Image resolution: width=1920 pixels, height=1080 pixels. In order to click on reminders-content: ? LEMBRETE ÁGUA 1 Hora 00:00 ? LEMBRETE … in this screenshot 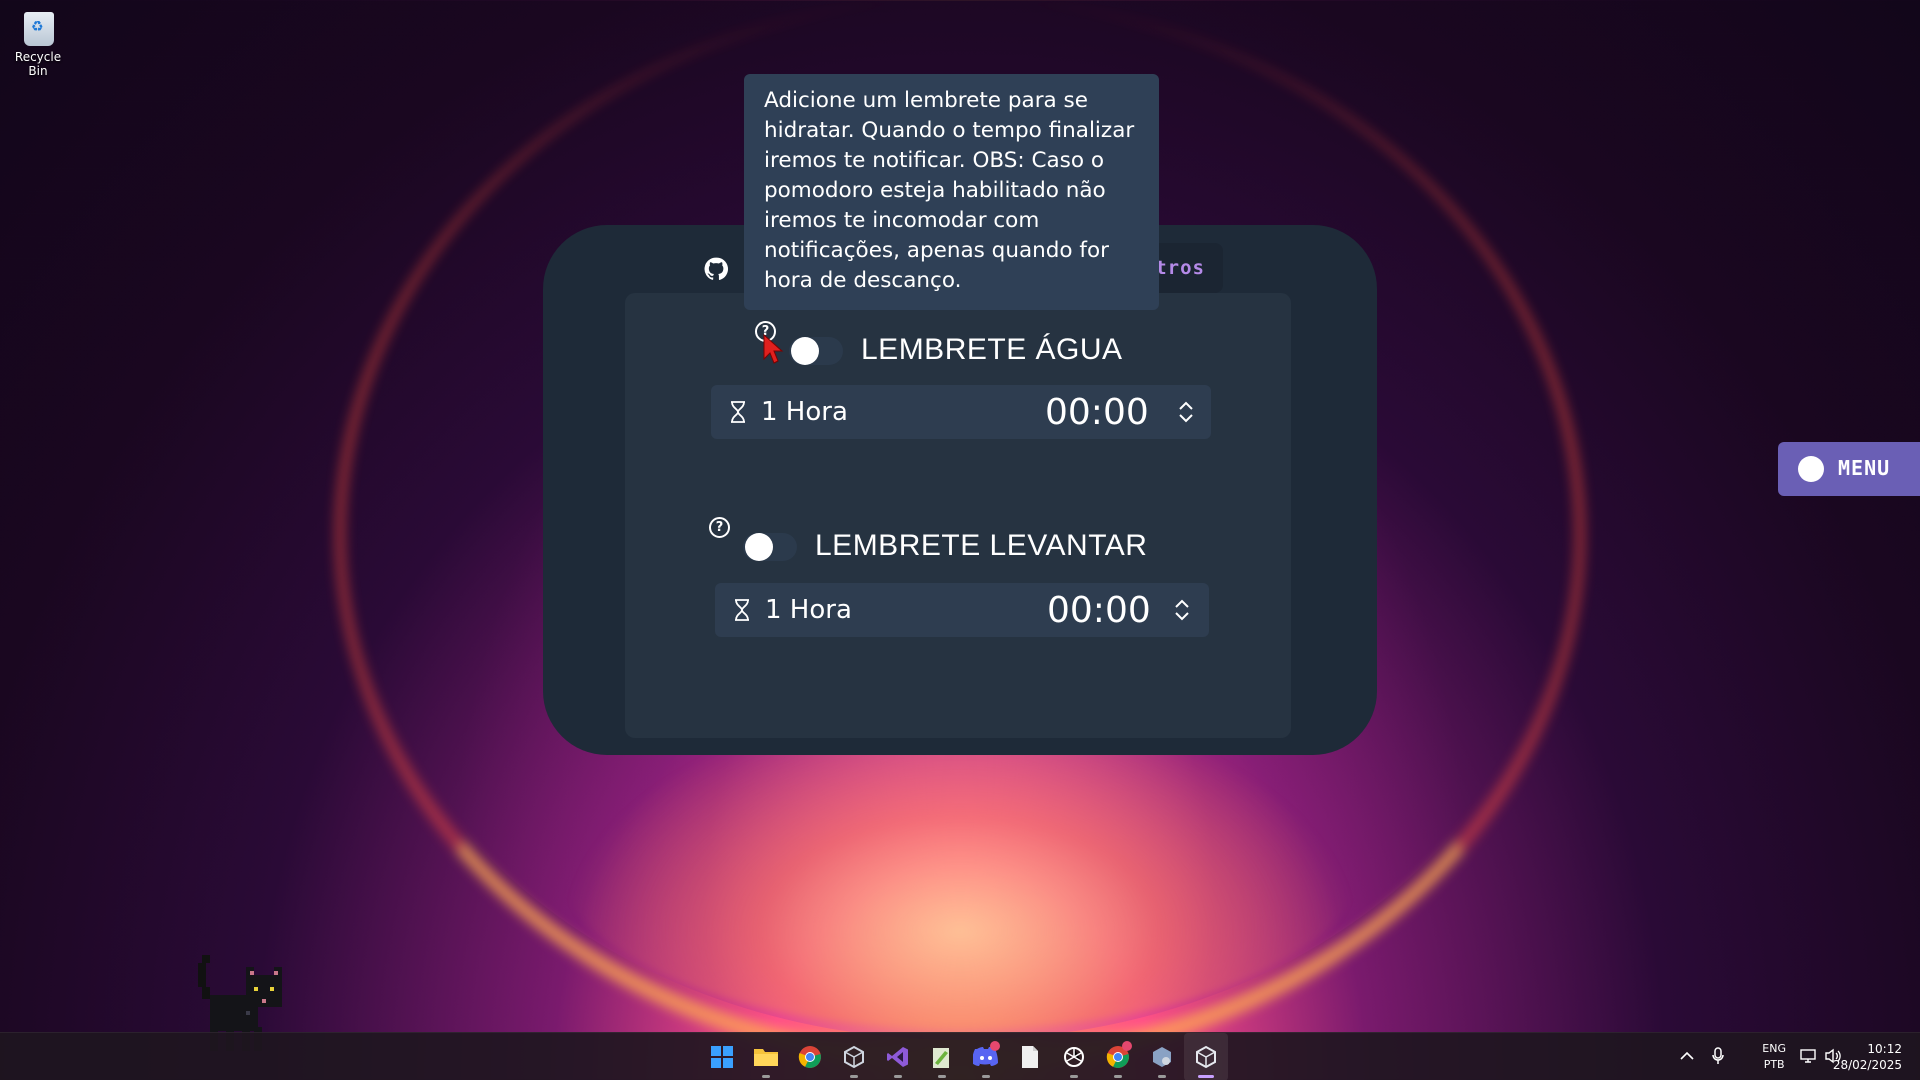, I will do `click(958, 515)`.